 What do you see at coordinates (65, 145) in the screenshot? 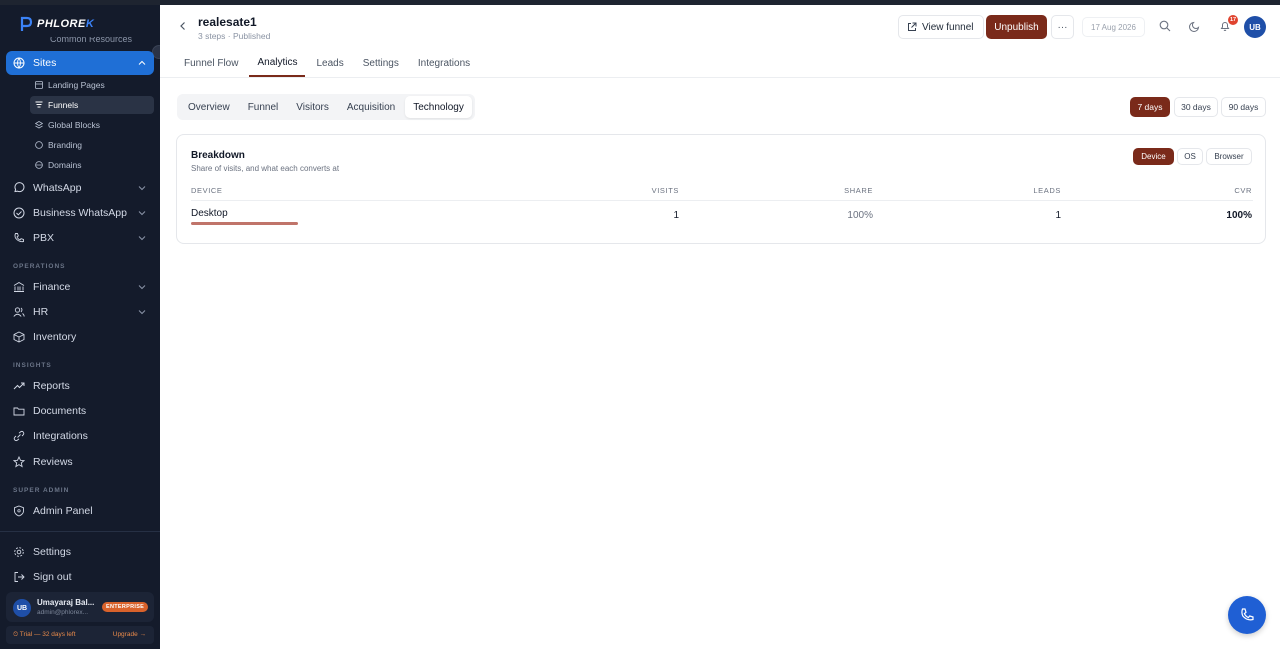
I see `sidebar-subitem-label: Branding` at bounding box center [65, 145].